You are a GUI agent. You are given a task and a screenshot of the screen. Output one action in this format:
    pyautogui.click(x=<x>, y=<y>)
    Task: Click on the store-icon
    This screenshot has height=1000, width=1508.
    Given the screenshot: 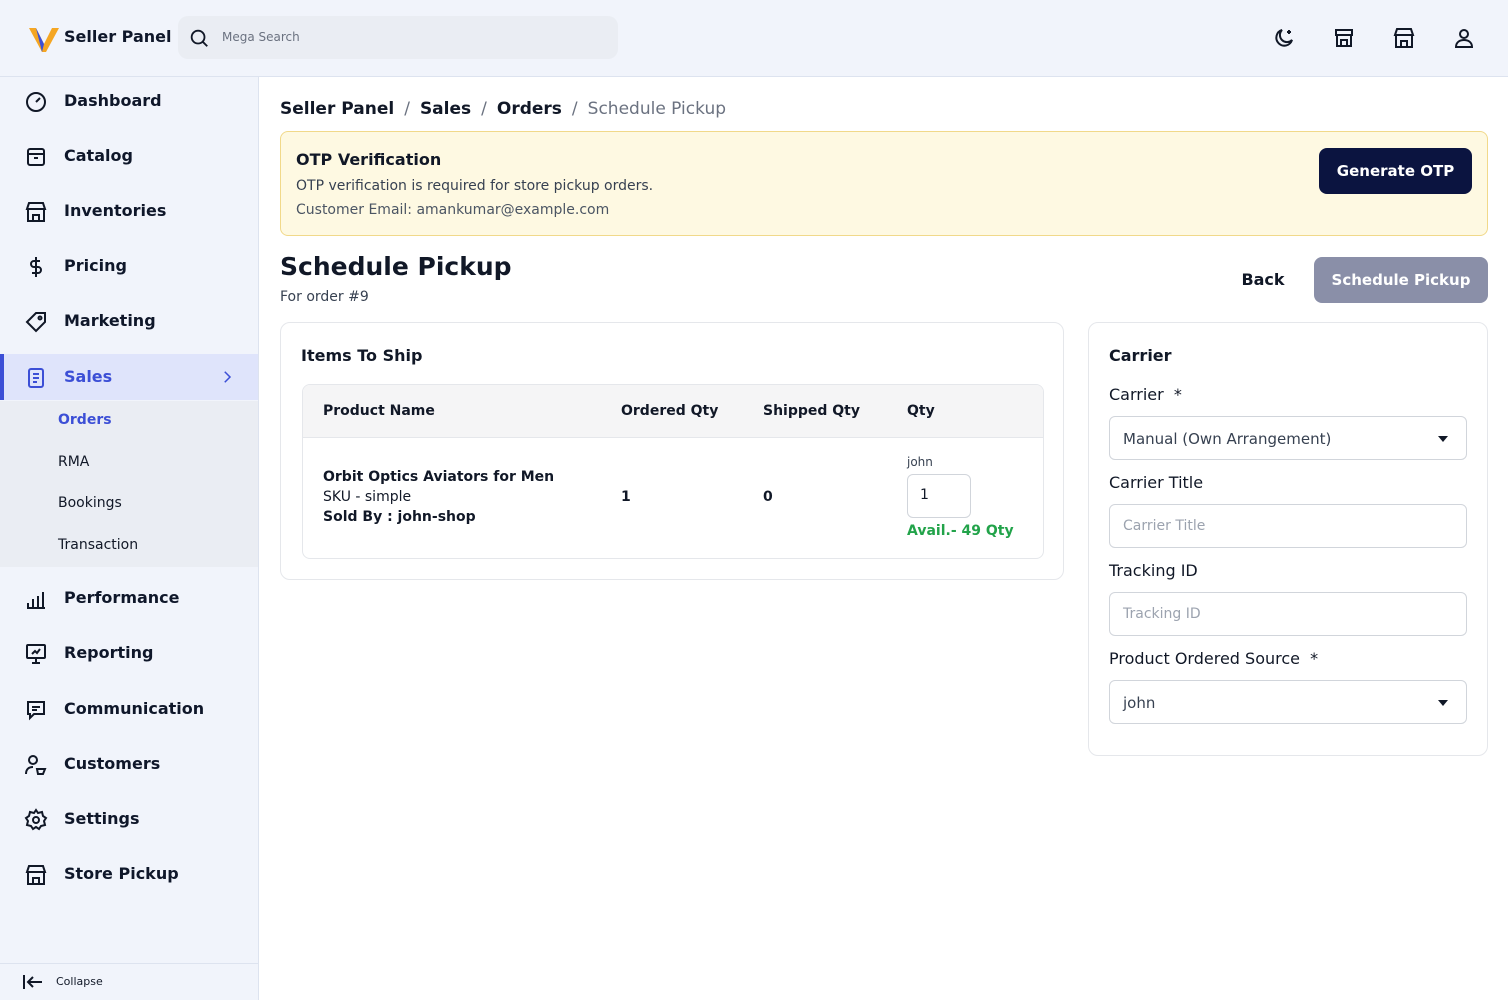 What is the action you would take?
    pyautogui.click(x=1344, y=38)
    